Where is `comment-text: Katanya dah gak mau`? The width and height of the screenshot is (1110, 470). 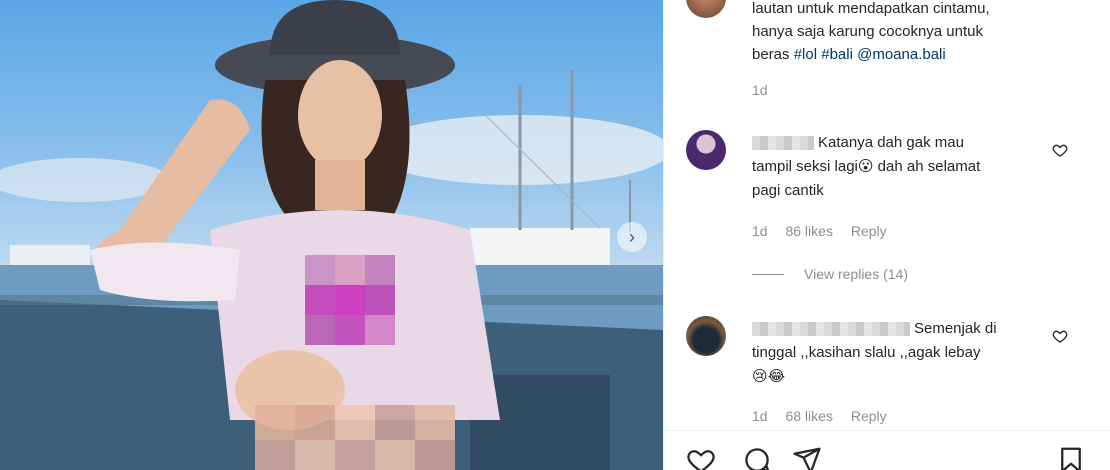
comment-text: Katanya dah gak mau is located at coordinates (891, 142).